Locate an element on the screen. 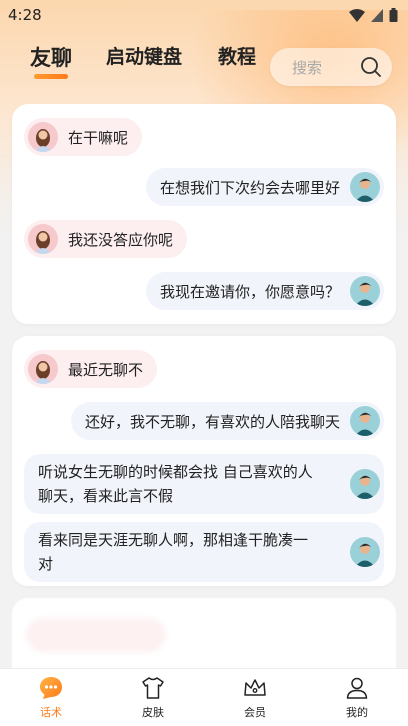 This screenshot has height=726, width=408. message-text-line: 聊天，看来此言不假 is located at coordinates (106, 496).